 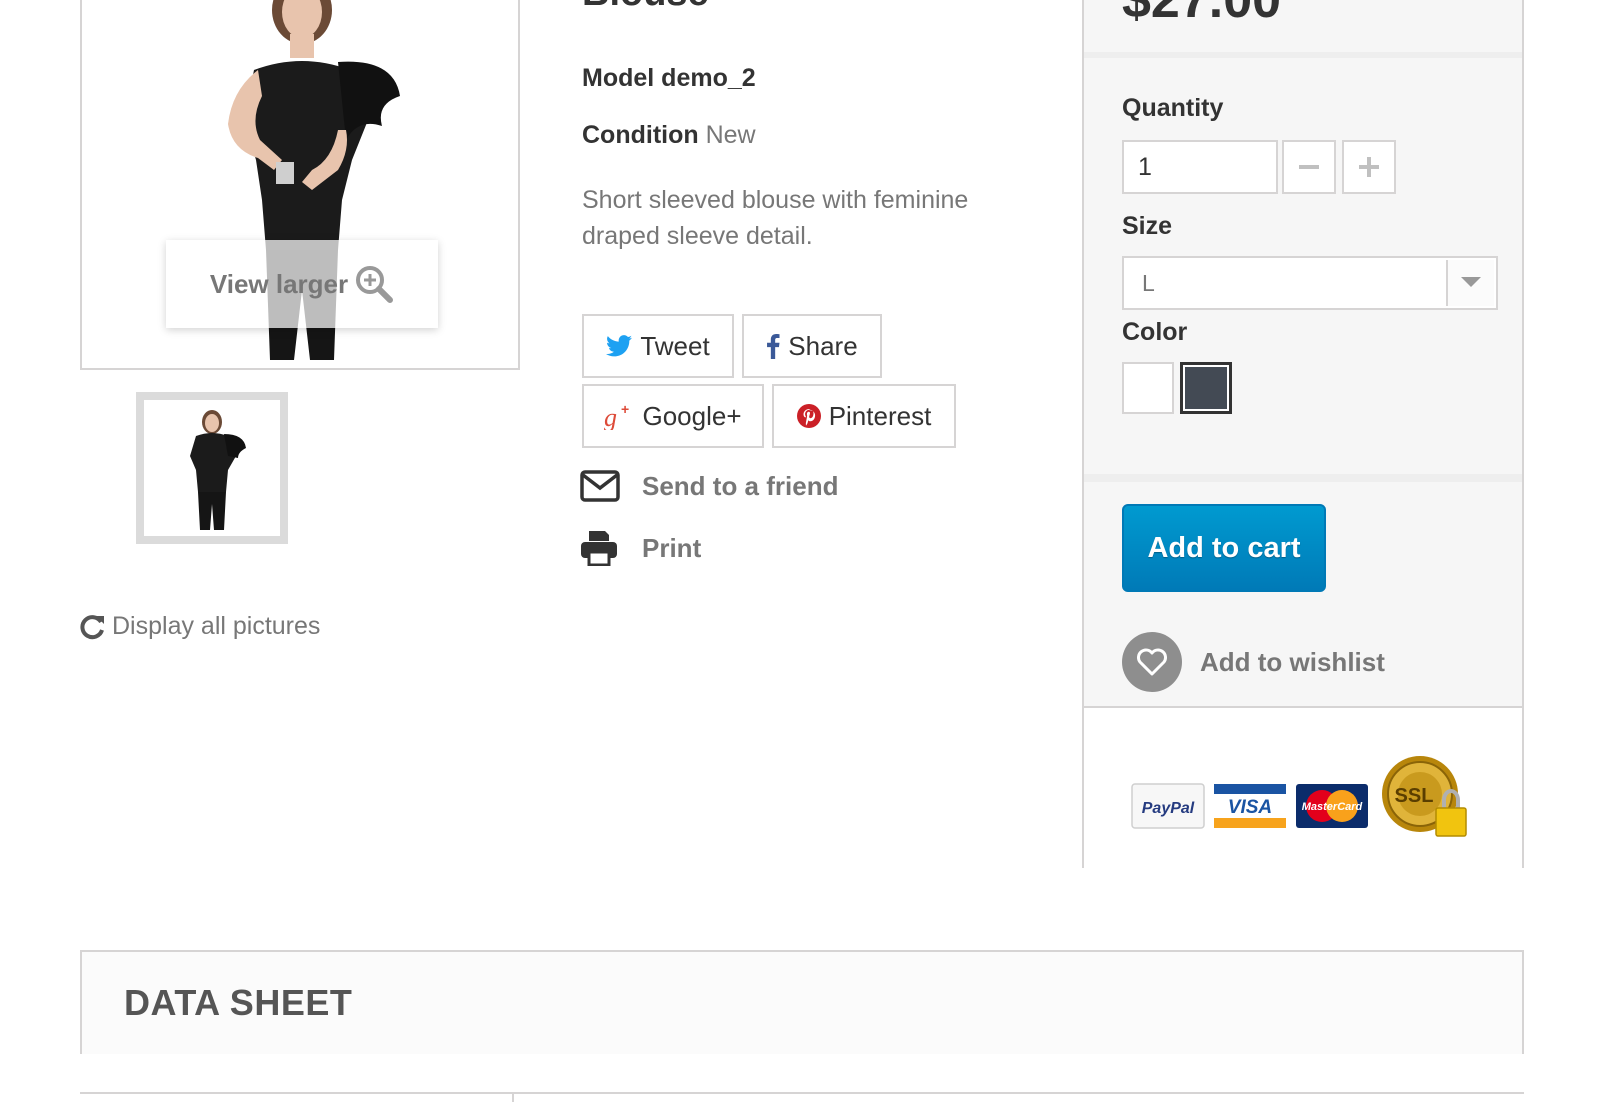 I want to click on model-label: Model, so click(x=618, y=78).